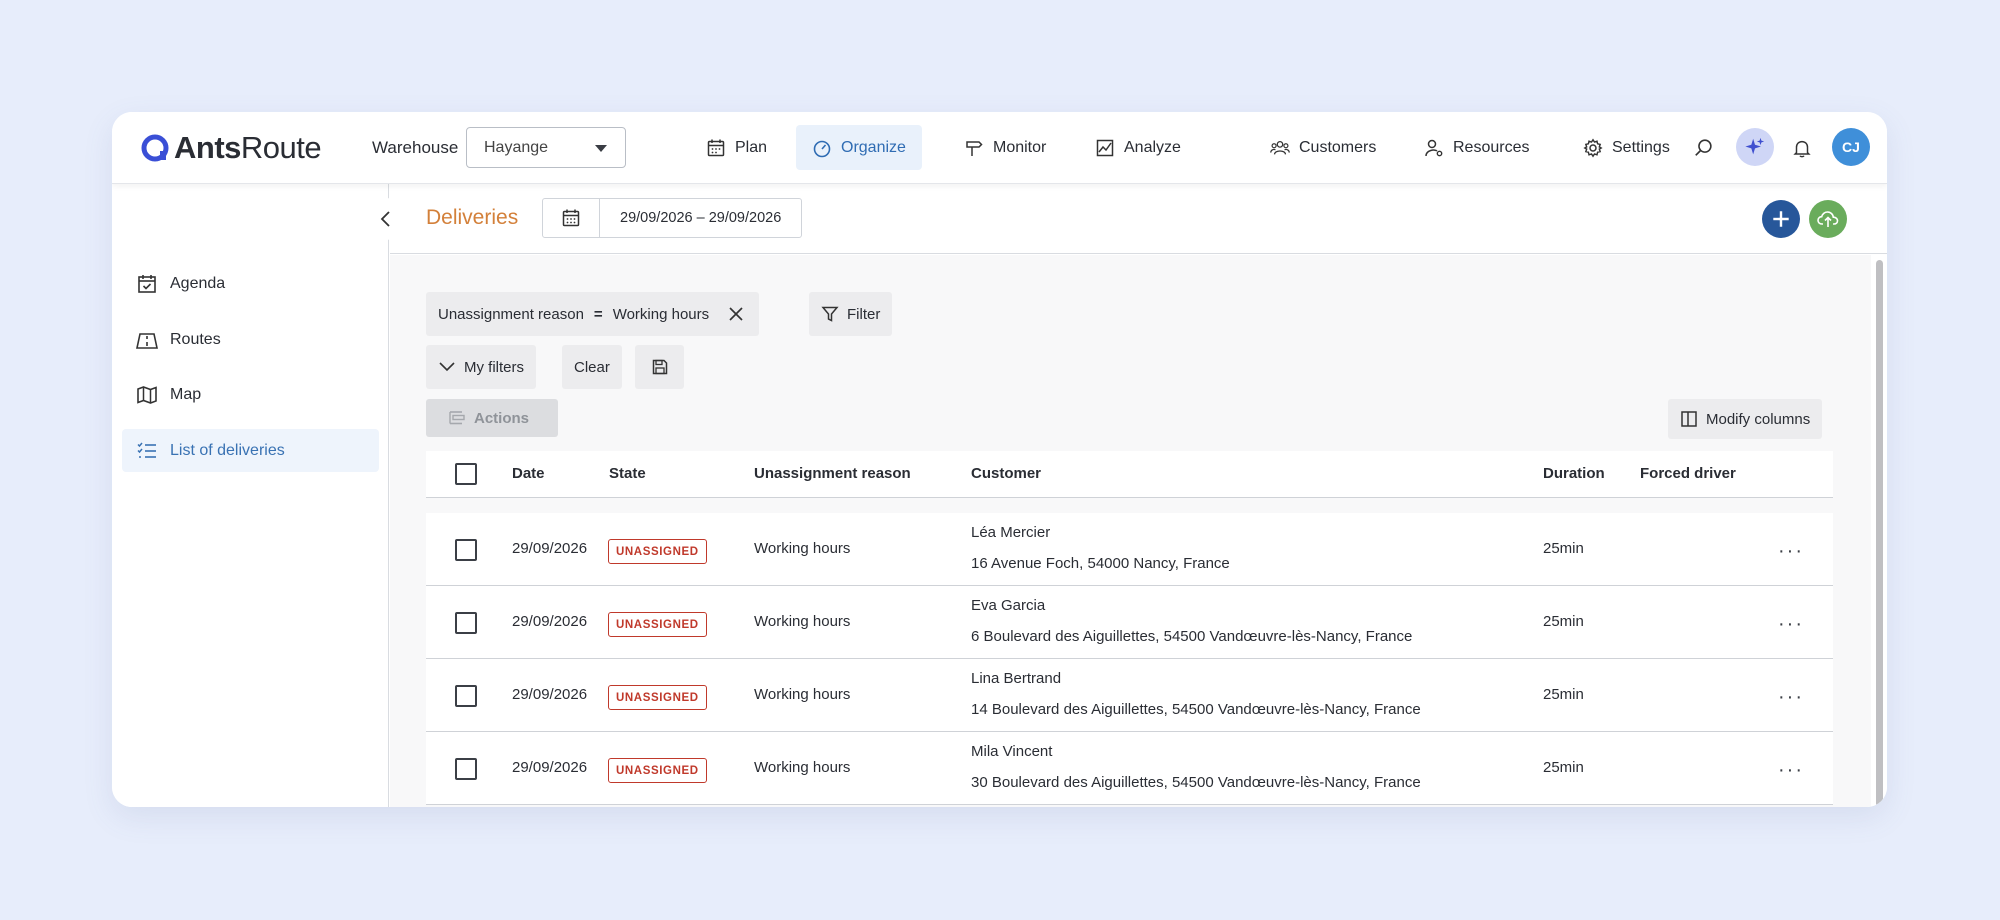 The height and width of the screenshot is (920, 2000). I want to click on notifications-button, so click(1802, 148).